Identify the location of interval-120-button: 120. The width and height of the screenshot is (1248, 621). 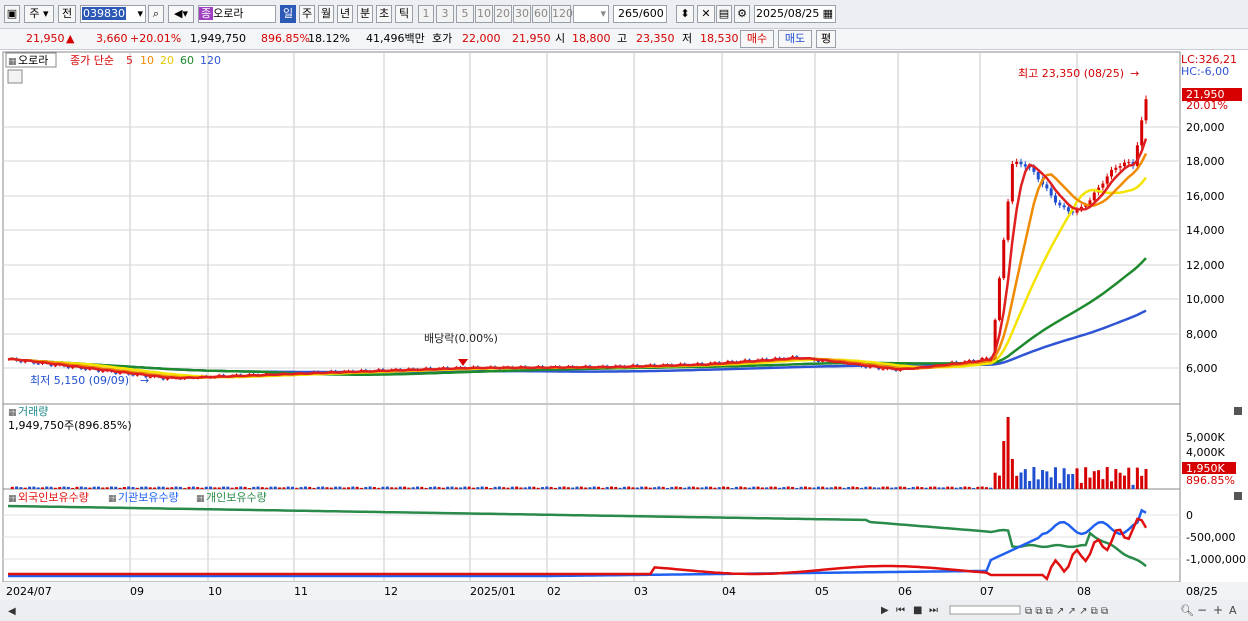
(562, 14).